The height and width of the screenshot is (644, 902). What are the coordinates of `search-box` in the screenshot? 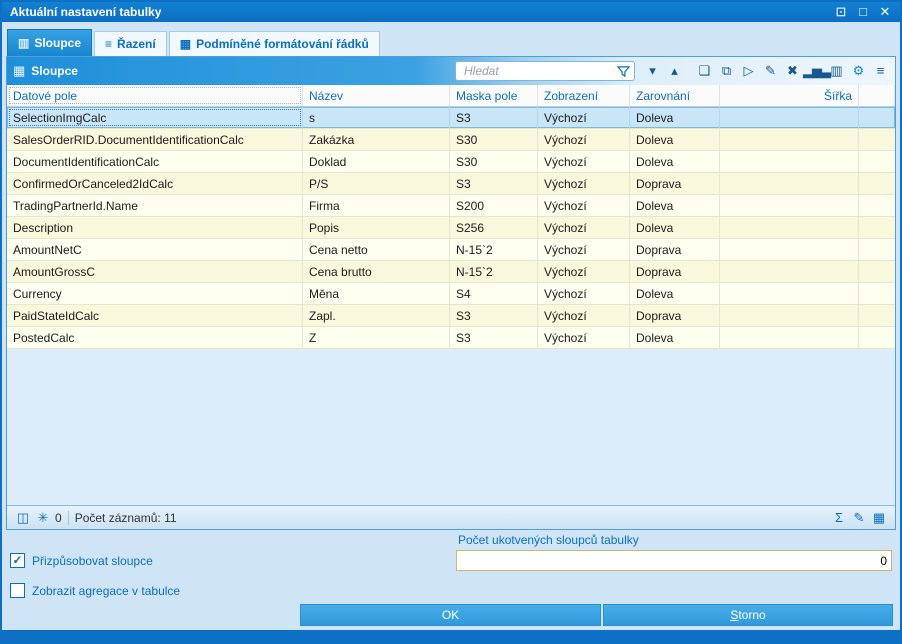 It's located at (545, 71).